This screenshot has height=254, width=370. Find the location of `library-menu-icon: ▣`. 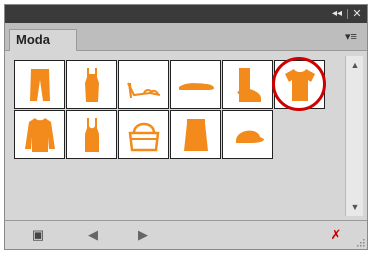

library-menu-icon: ▣ is located at coordinates (38, 235).